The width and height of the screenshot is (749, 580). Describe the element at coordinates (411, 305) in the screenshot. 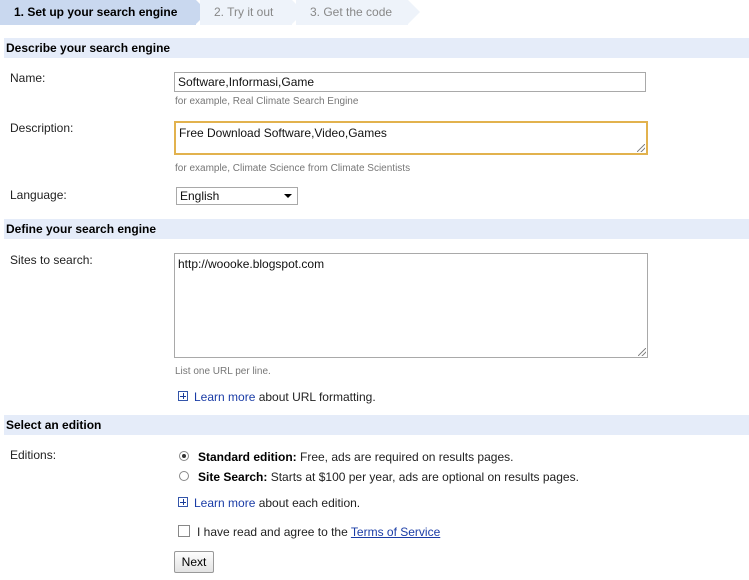

I see `sites-input: http://woooke.blogspot.com` at that location.